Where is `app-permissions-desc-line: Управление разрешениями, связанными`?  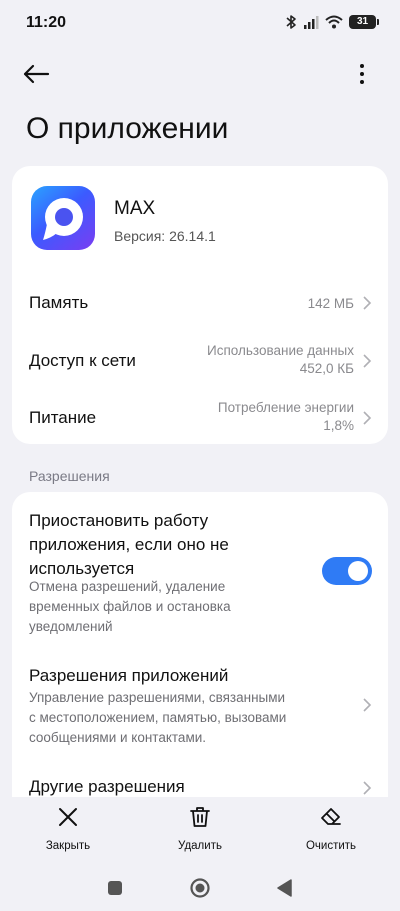 app-permissions-desc-line: Управление разрешениями, связанными is located at coordinates (157, 697).